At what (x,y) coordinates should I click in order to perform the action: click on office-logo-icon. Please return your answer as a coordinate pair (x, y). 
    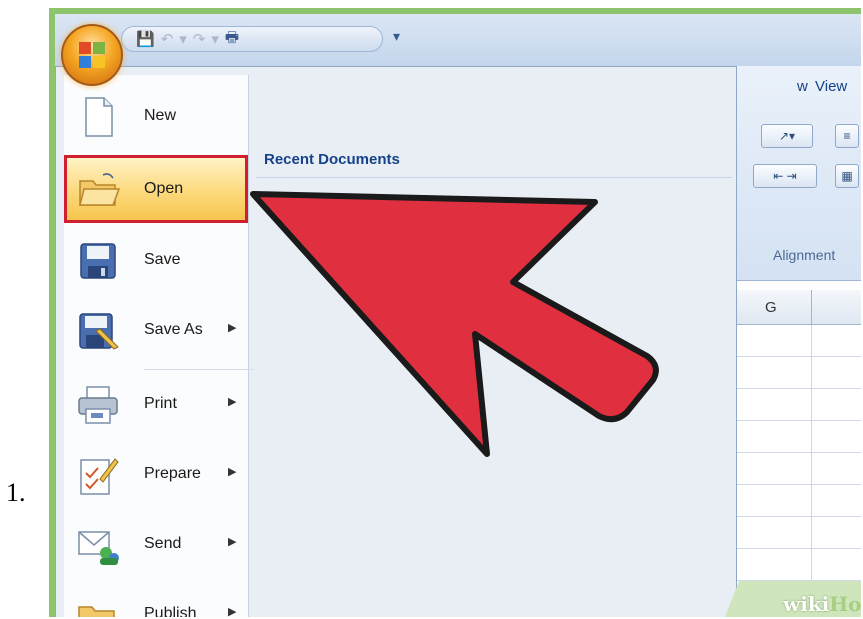
    Looking at the image, I should click on (92, 55).